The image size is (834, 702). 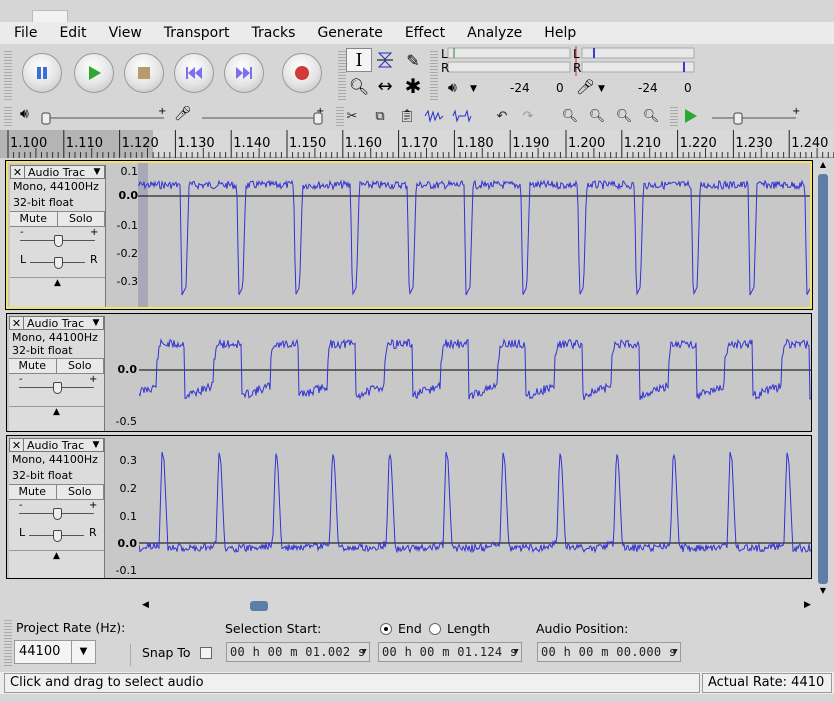 What do you see at coordinates (674, 116) in the screenshot?
I see `play-at-speed-grip` at bounding box center [674, 116].